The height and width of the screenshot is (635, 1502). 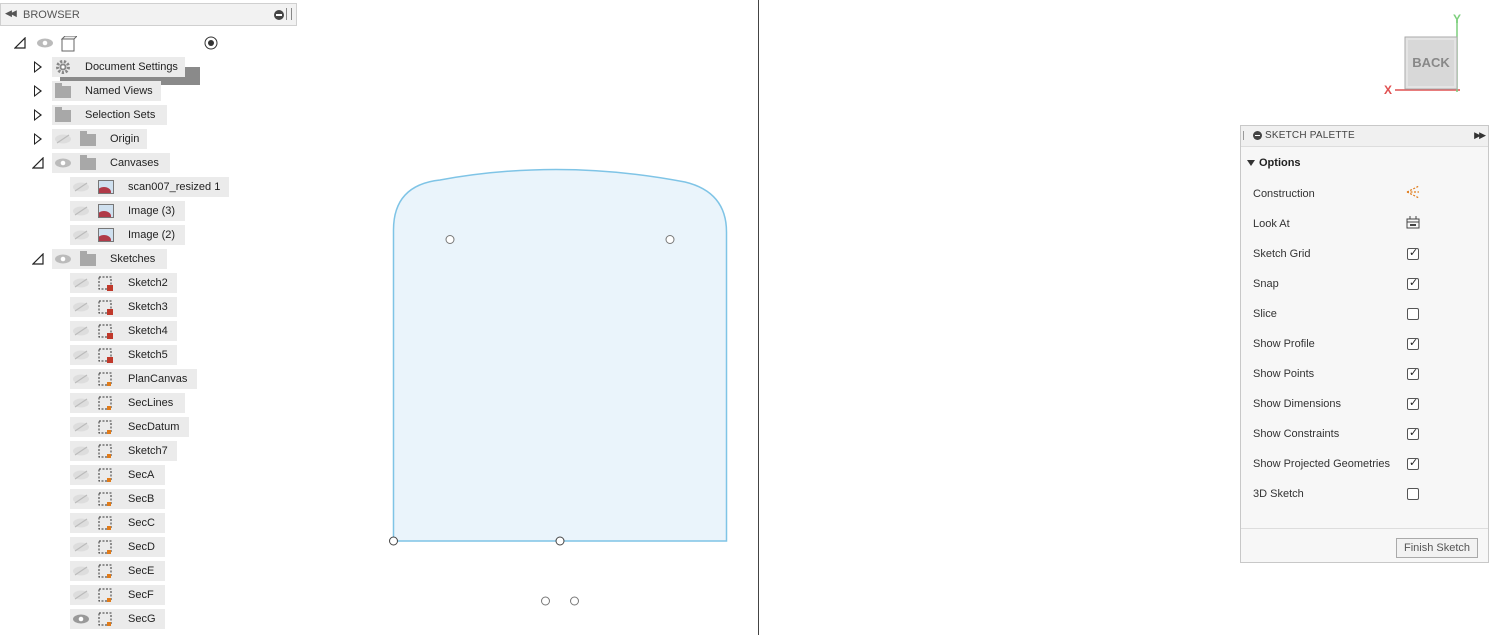 I want to click on collapse-icon, so click(x=1251, y=163).